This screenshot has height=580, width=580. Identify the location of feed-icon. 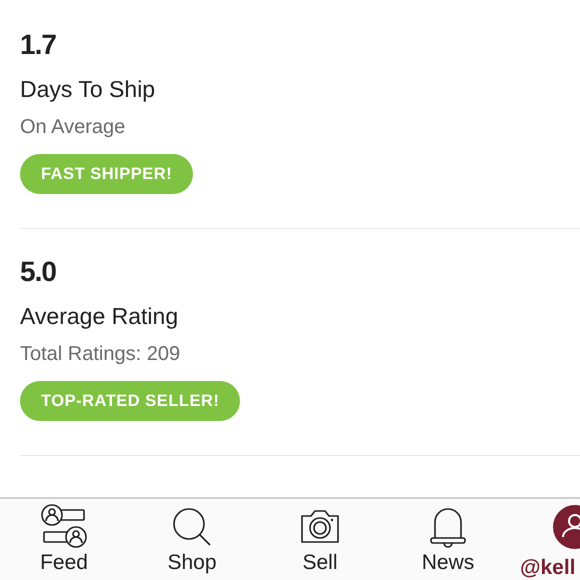
(64, 527).